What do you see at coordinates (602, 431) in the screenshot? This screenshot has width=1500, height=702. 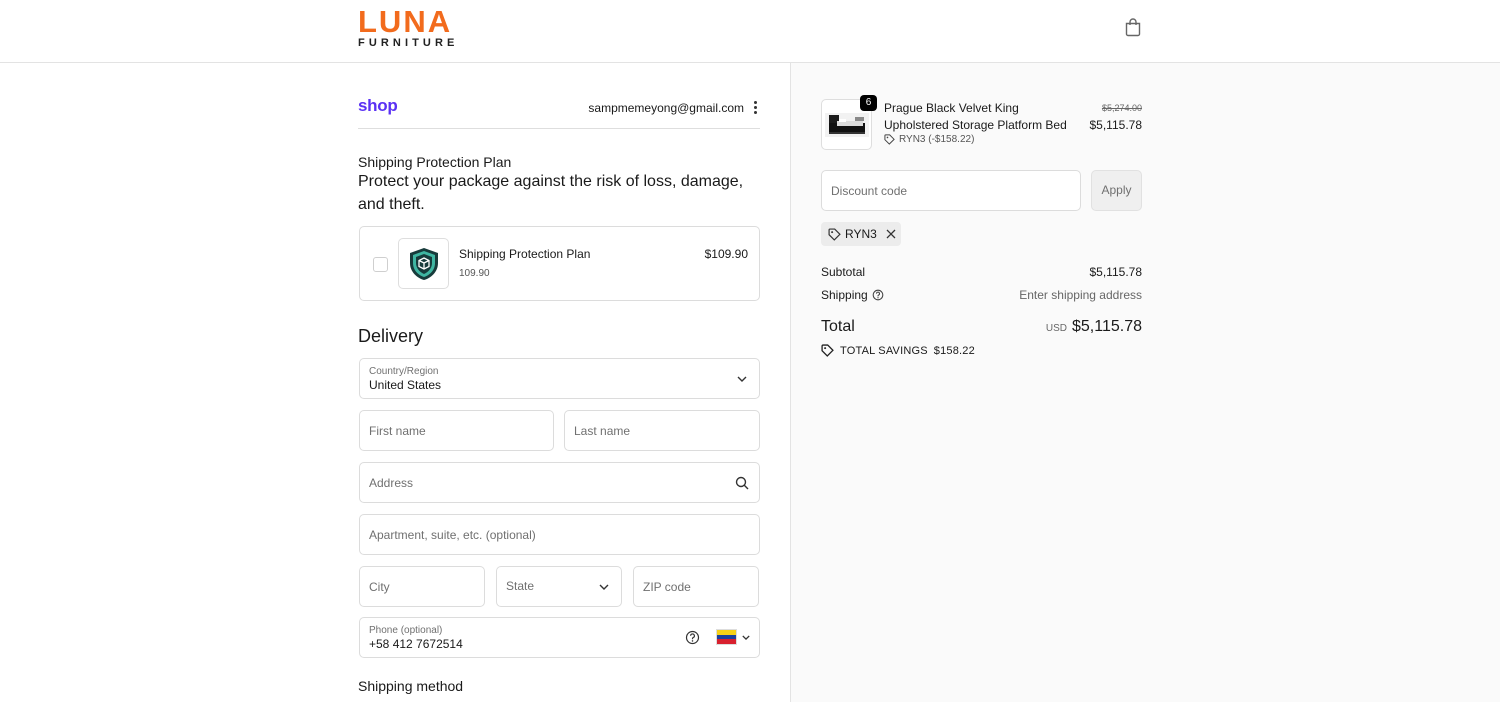 I see `last-name-placeholder: Last name` at bounding box center [602, 431].